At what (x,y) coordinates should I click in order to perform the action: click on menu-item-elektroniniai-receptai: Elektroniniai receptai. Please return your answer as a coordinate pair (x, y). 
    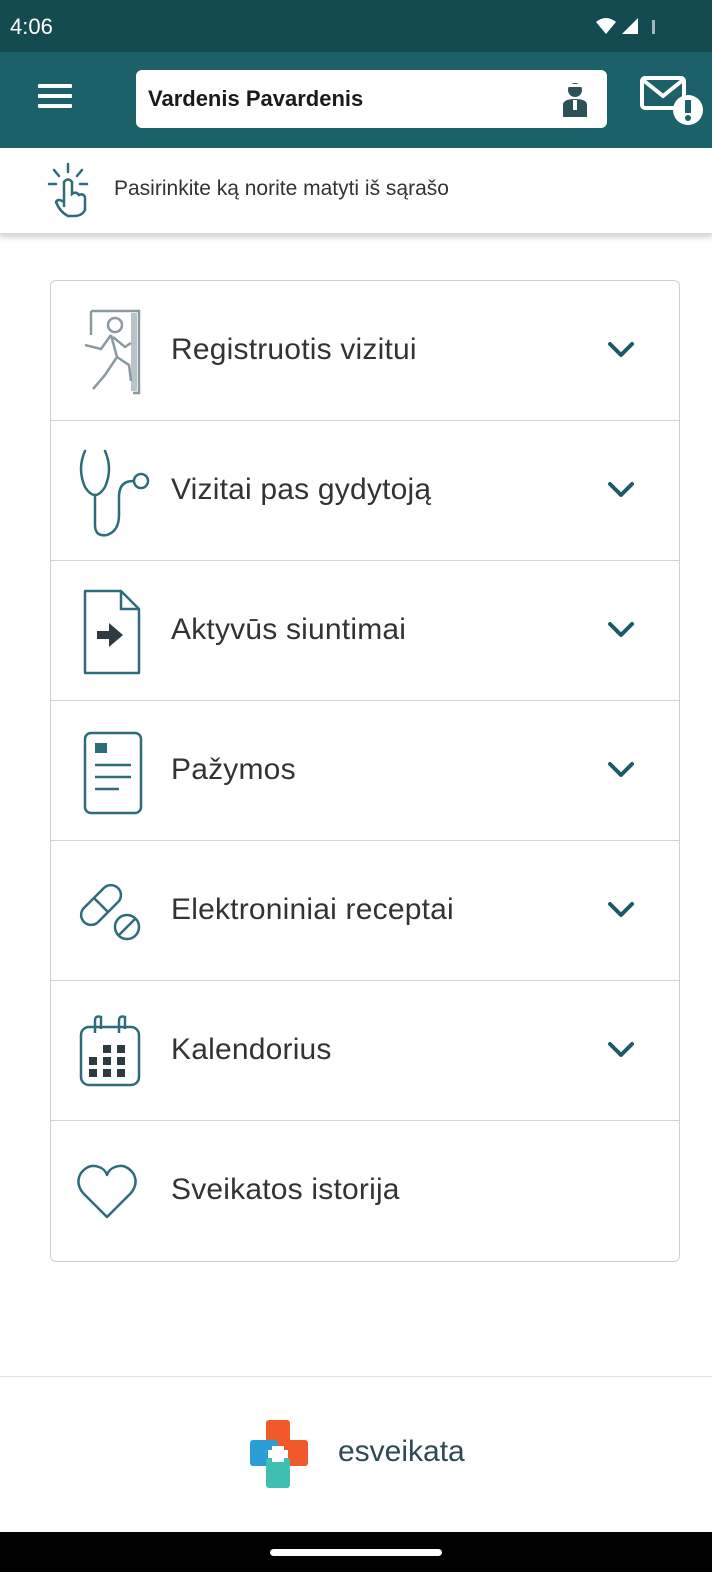
    Looking at the image, I should click on (365, 911).